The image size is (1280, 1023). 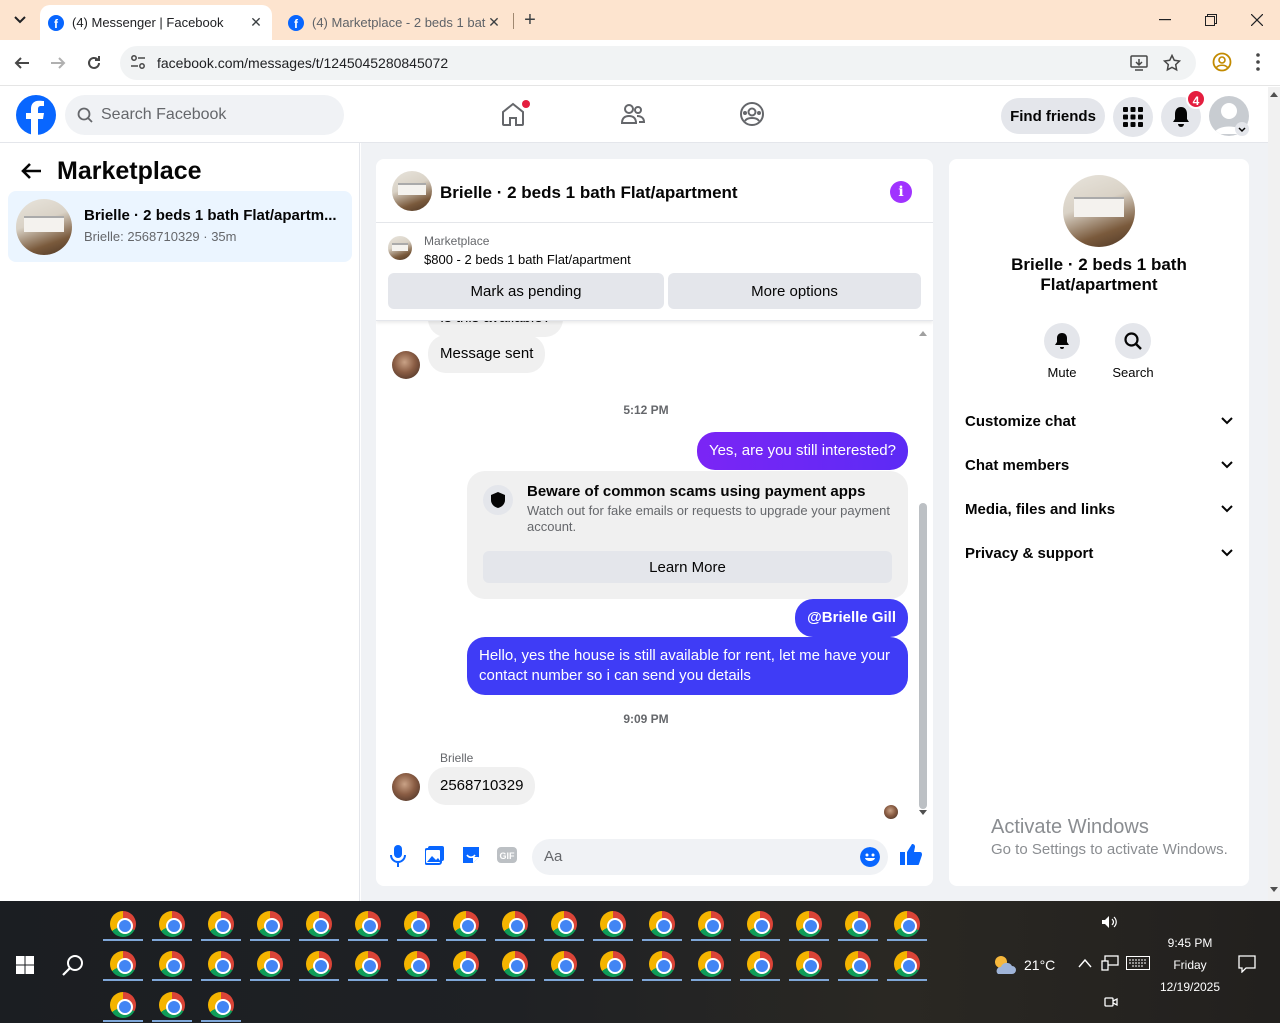 What do you see at coordinates (1190, 965) in the screenshot?
I see `system-clock: 9:45 PM Friday 12/19/2025` at bounding box center [1190, 965].